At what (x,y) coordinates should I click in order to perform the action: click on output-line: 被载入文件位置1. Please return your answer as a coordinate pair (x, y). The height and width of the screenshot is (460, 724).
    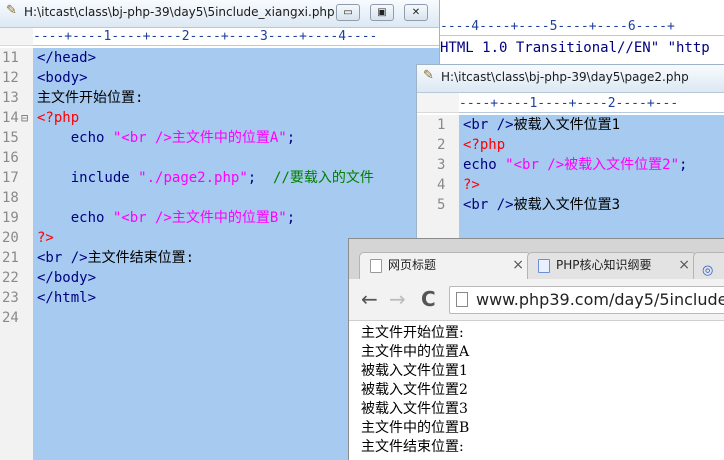
    Looking at the image, I should click on (414, 371).